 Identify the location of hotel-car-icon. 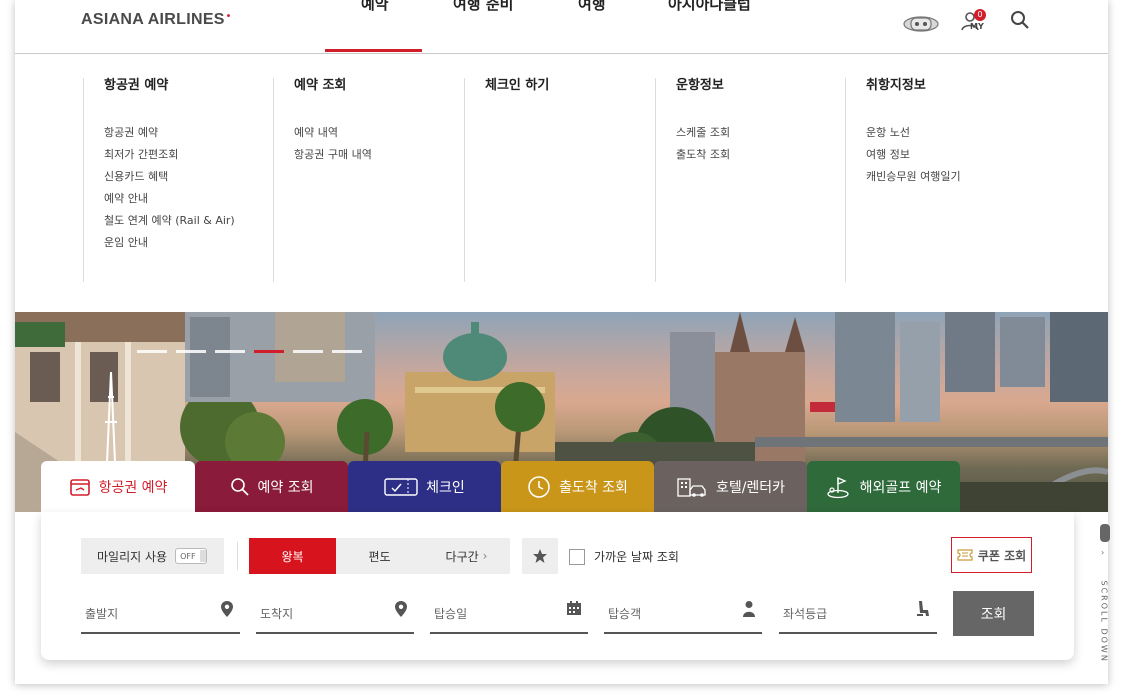
(691, 487).